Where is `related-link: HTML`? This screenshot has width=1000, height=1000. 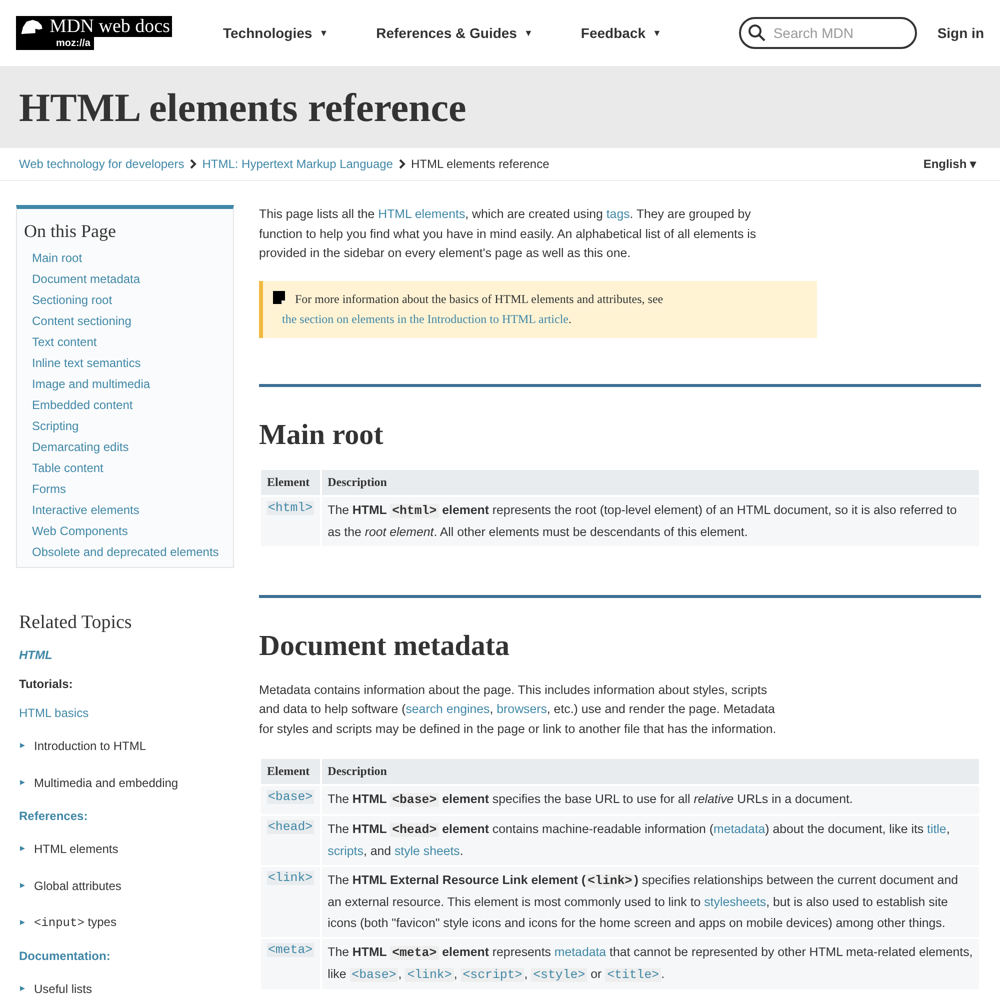 related-link: HTML is located at coordinates (35, 655).